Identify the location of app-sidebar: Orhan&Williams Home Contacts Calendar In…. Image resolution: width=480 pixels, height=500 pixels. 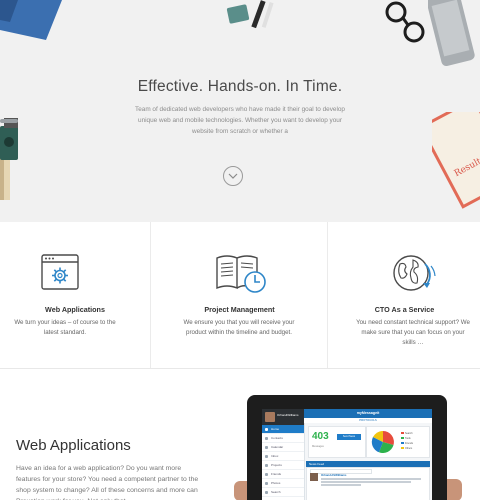
(283, 454).